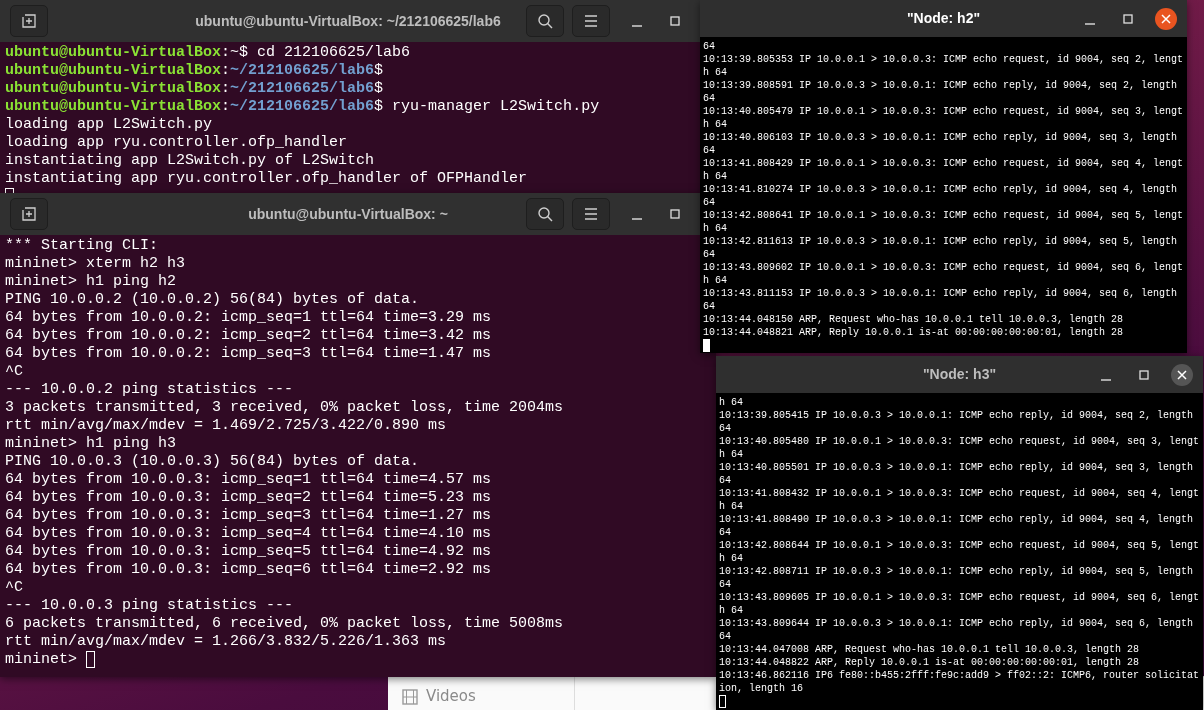 This screenshot has width=1204, height=710. Describe the element at coordinates (248, 354) in the screenshot. I see `terminal-line: 64 bytes from 10.0.0.2: icmp_seq=3 ttl=64 time=1.47 ms` at that location.